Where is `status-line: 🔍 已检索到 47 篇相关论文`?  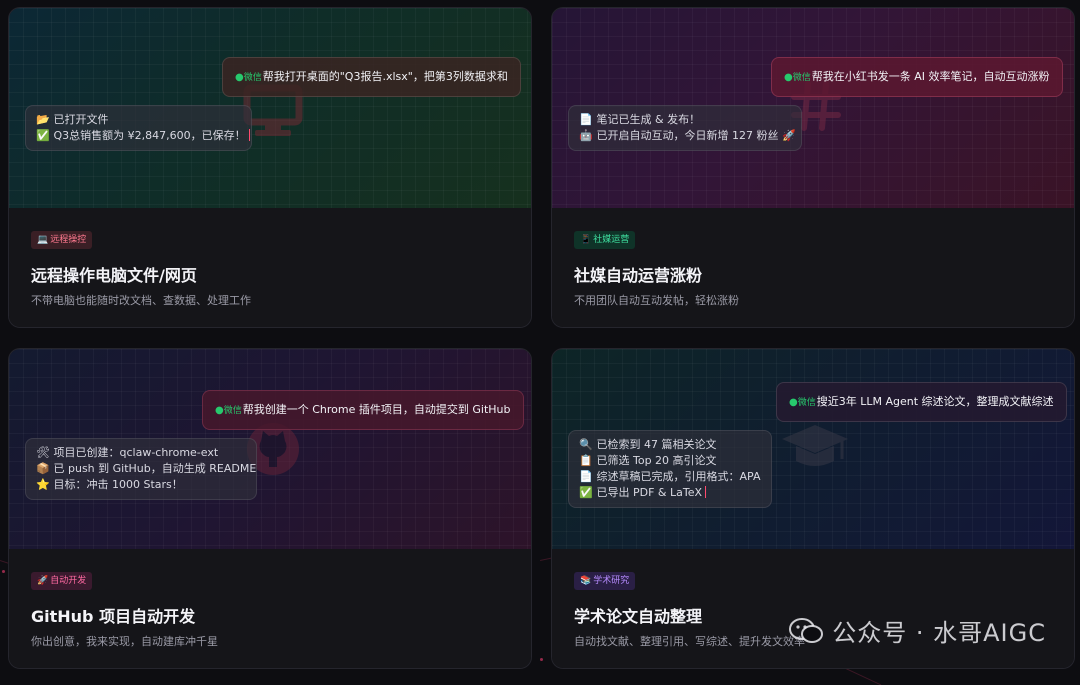
status-line: 🔍 已检索到 47 篇相关论文 is located at coordinates (648, 444).